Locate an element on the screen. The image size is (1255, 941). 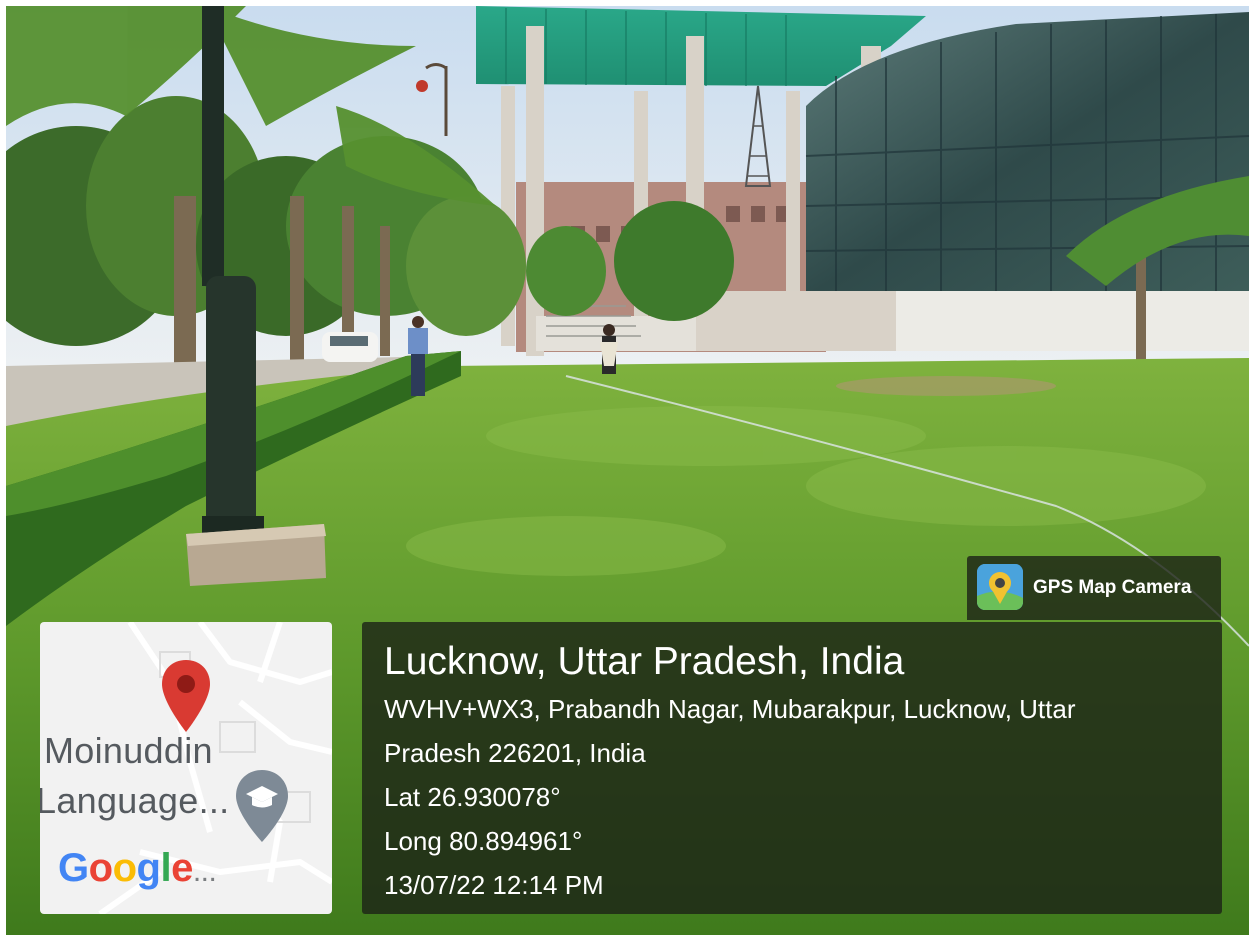
google-logo-letter: l is located at coordinates (166, 868).